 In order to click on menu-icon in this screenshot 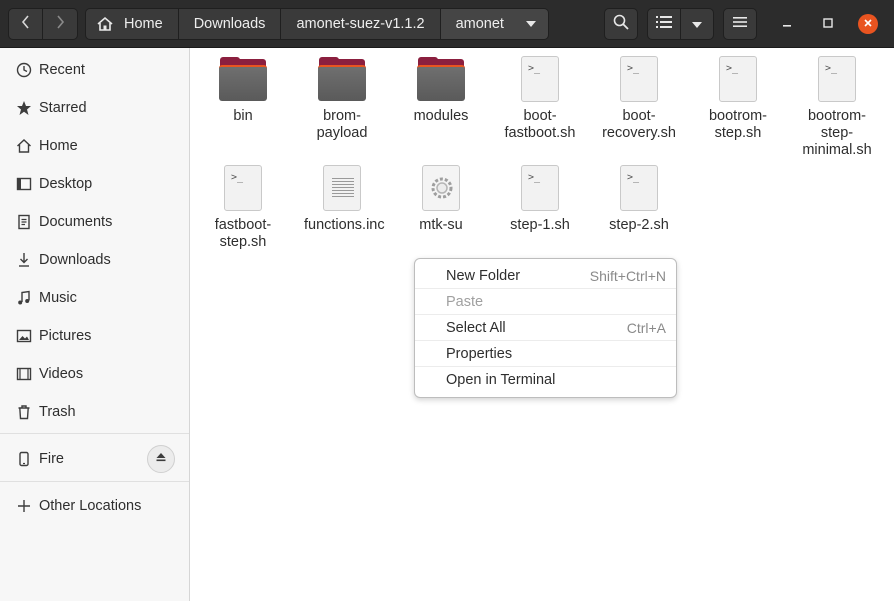, I will do `click(740, 24)`.